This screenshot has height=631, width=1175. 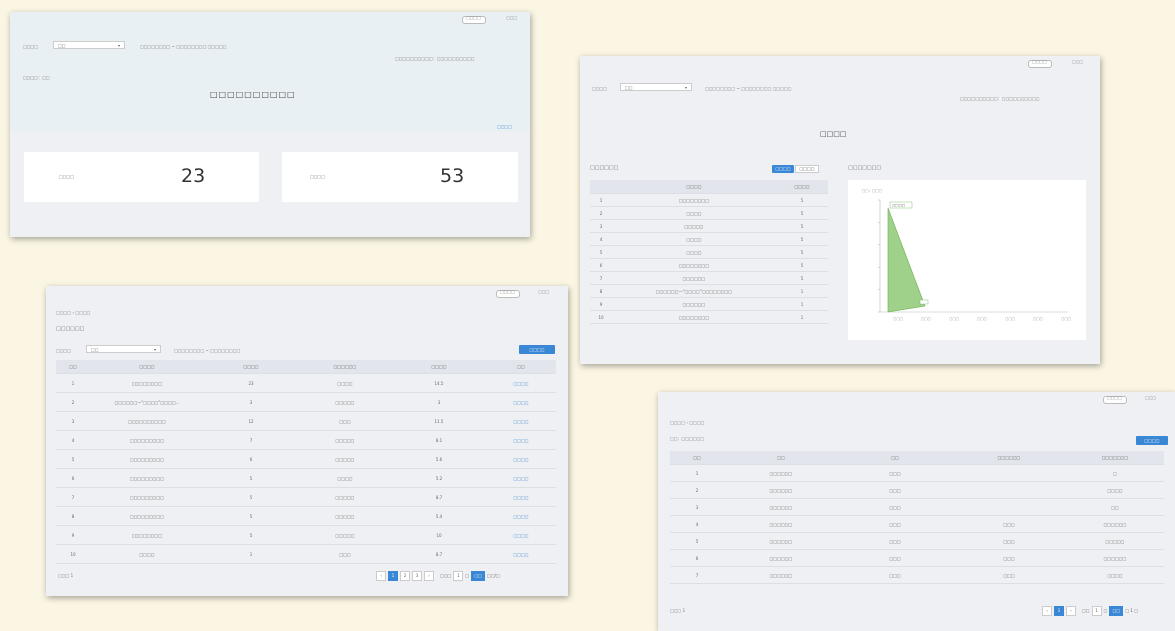 I want to click on toggle-learners-button: □□□□, so click(x=807, y=169).